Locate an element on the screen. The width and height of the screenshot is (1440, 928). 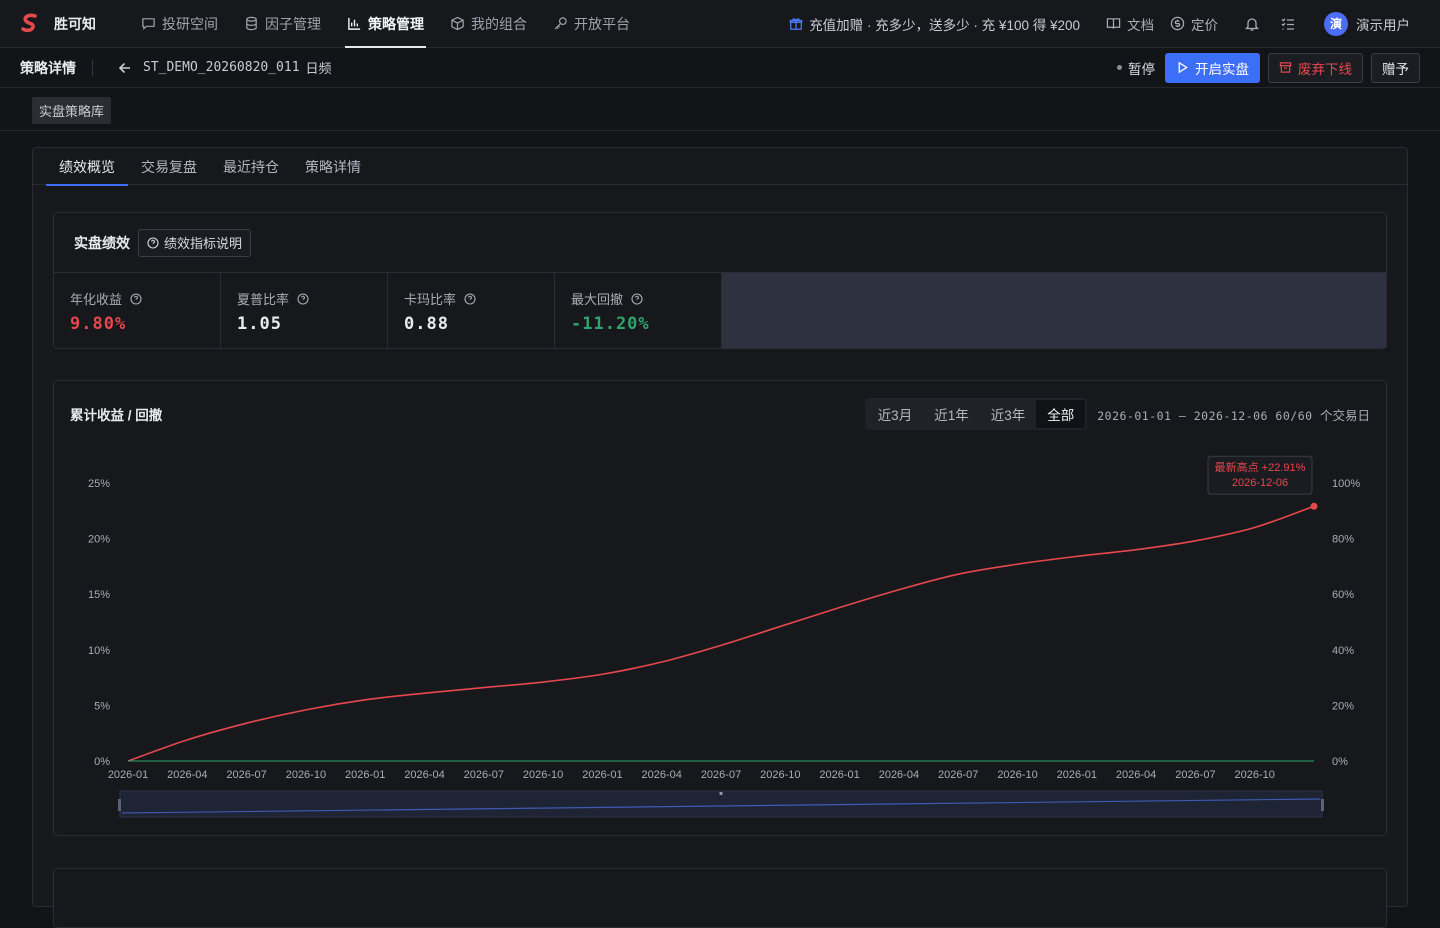
next-section-card is located at coordinates (720, 898).